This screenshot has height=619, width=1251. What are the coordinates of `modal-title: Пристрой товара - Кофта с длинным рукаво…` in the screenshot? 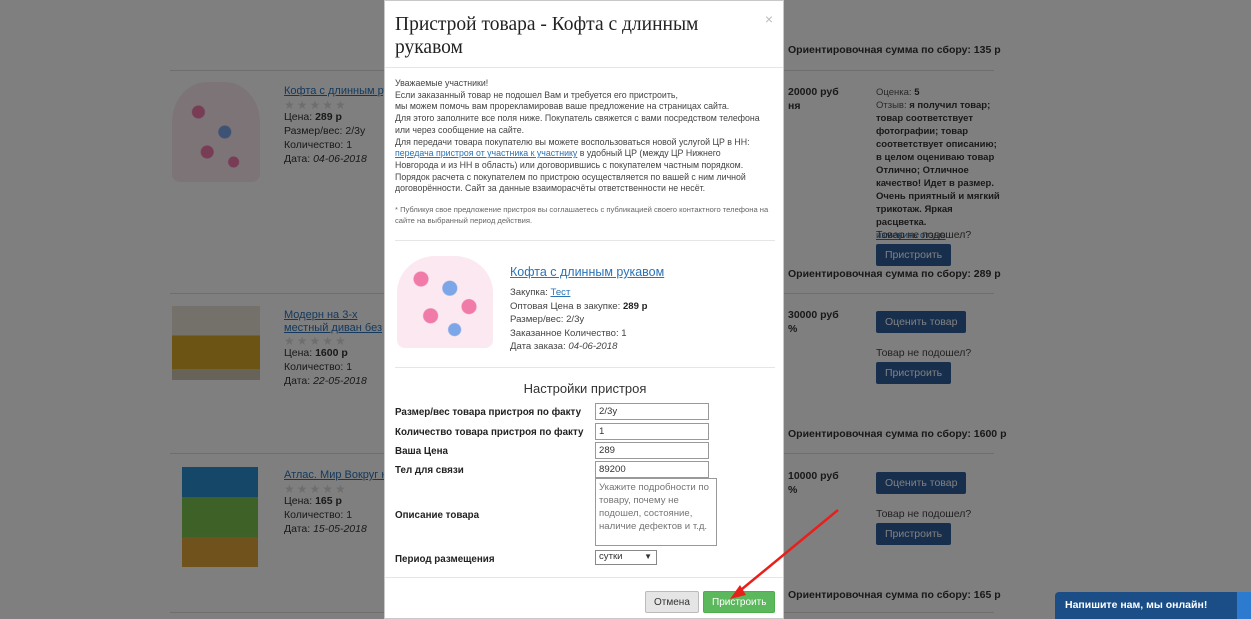 It's located at (547, 36).